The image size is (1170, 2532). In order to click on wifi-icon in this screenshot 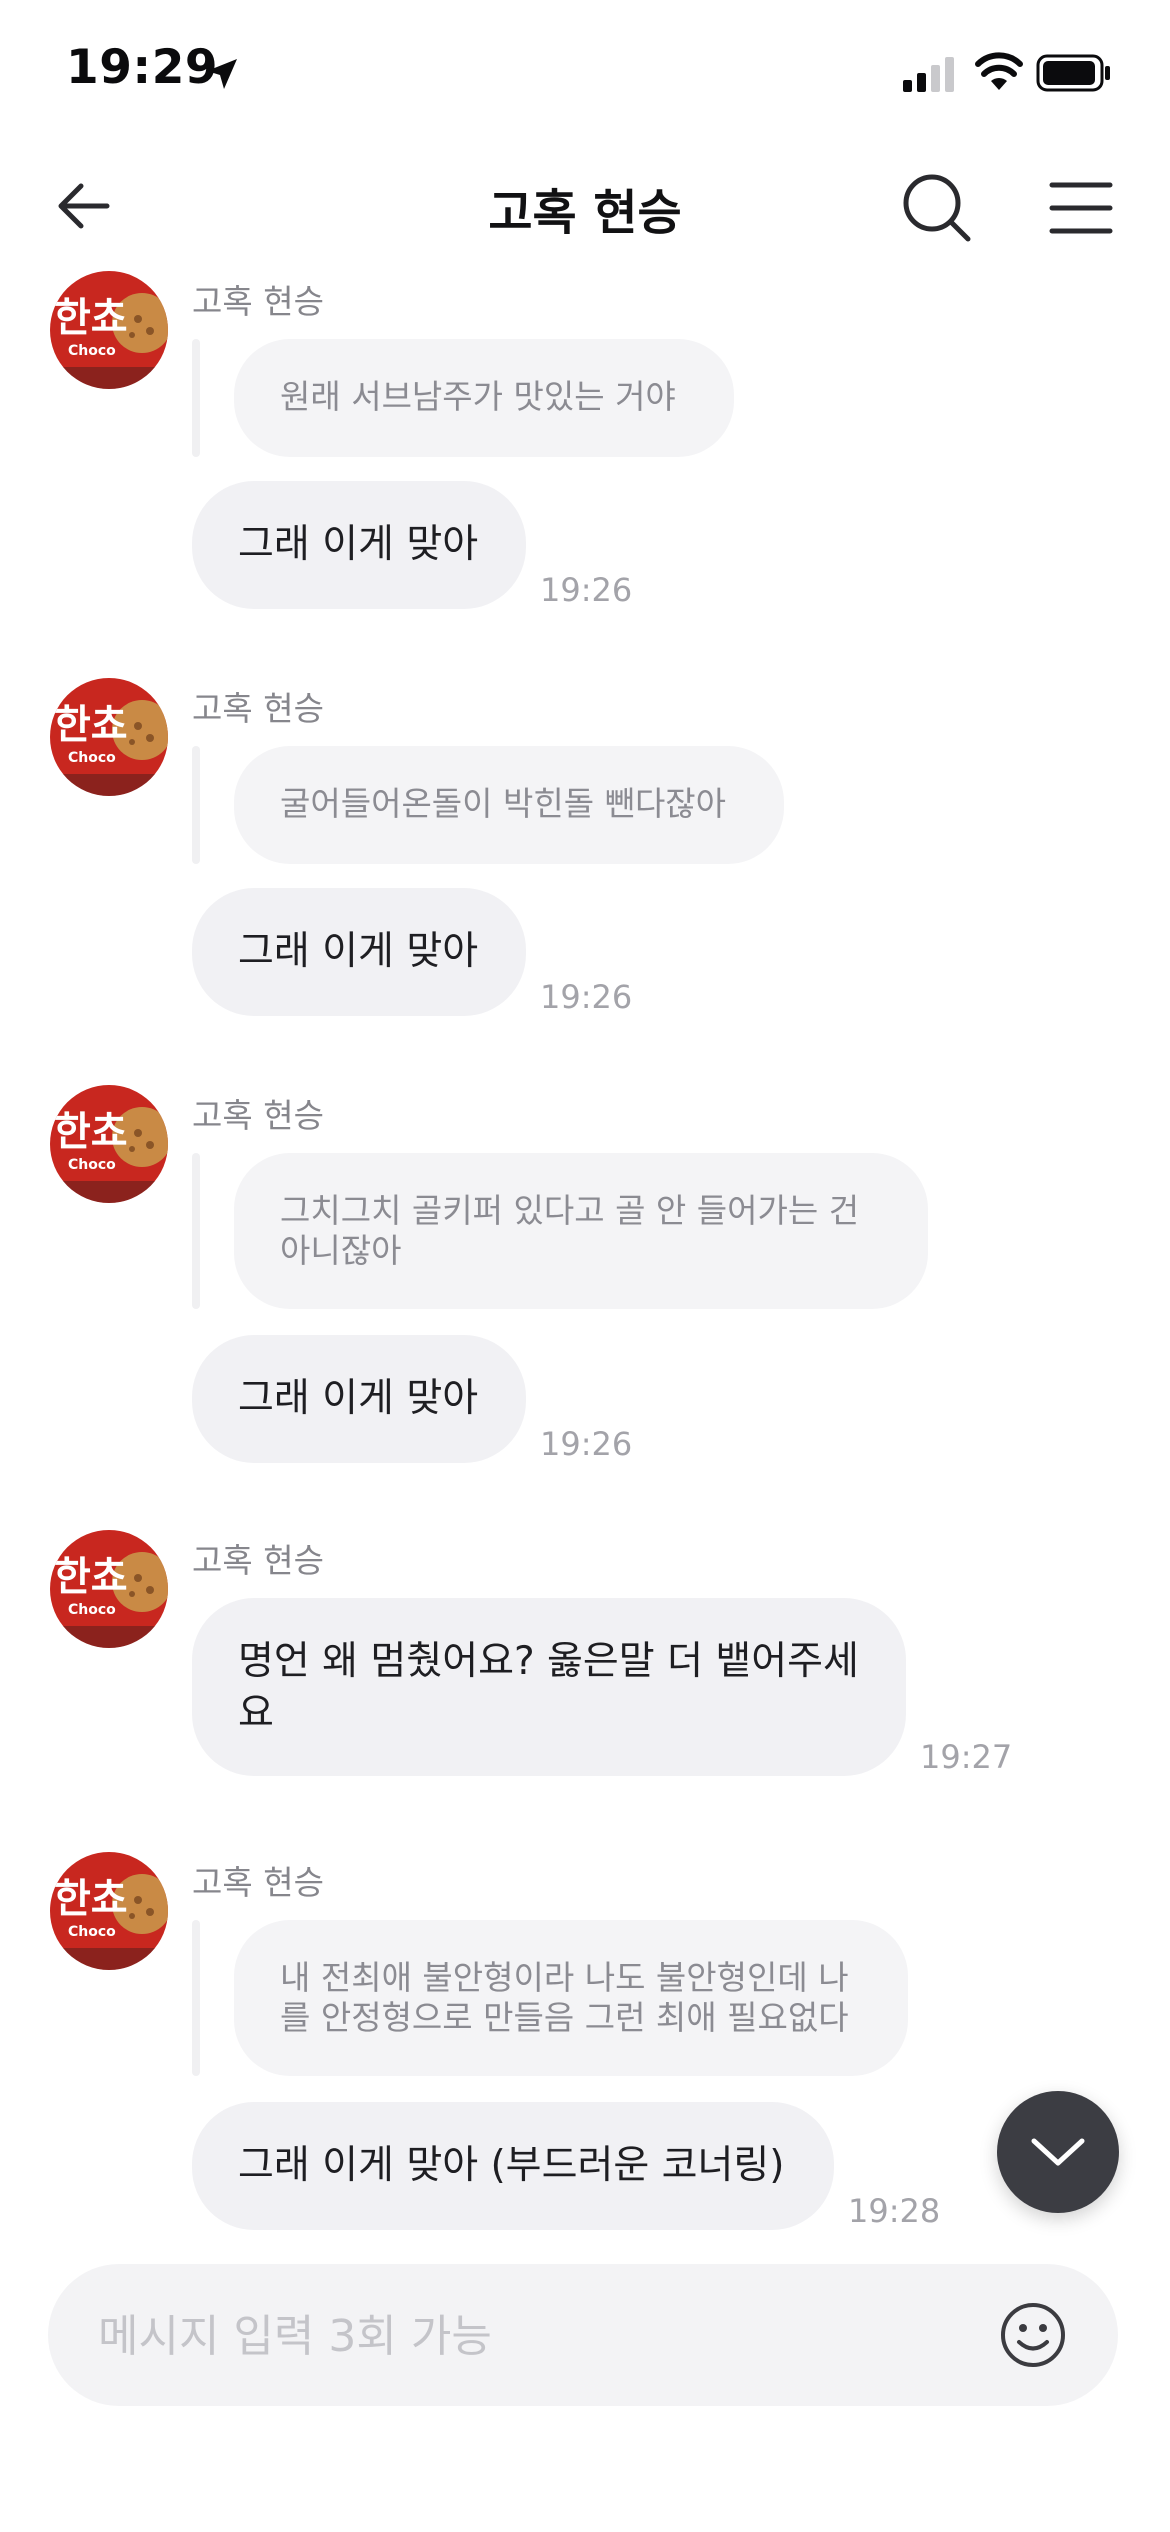, I will do `click(999, 71)`.